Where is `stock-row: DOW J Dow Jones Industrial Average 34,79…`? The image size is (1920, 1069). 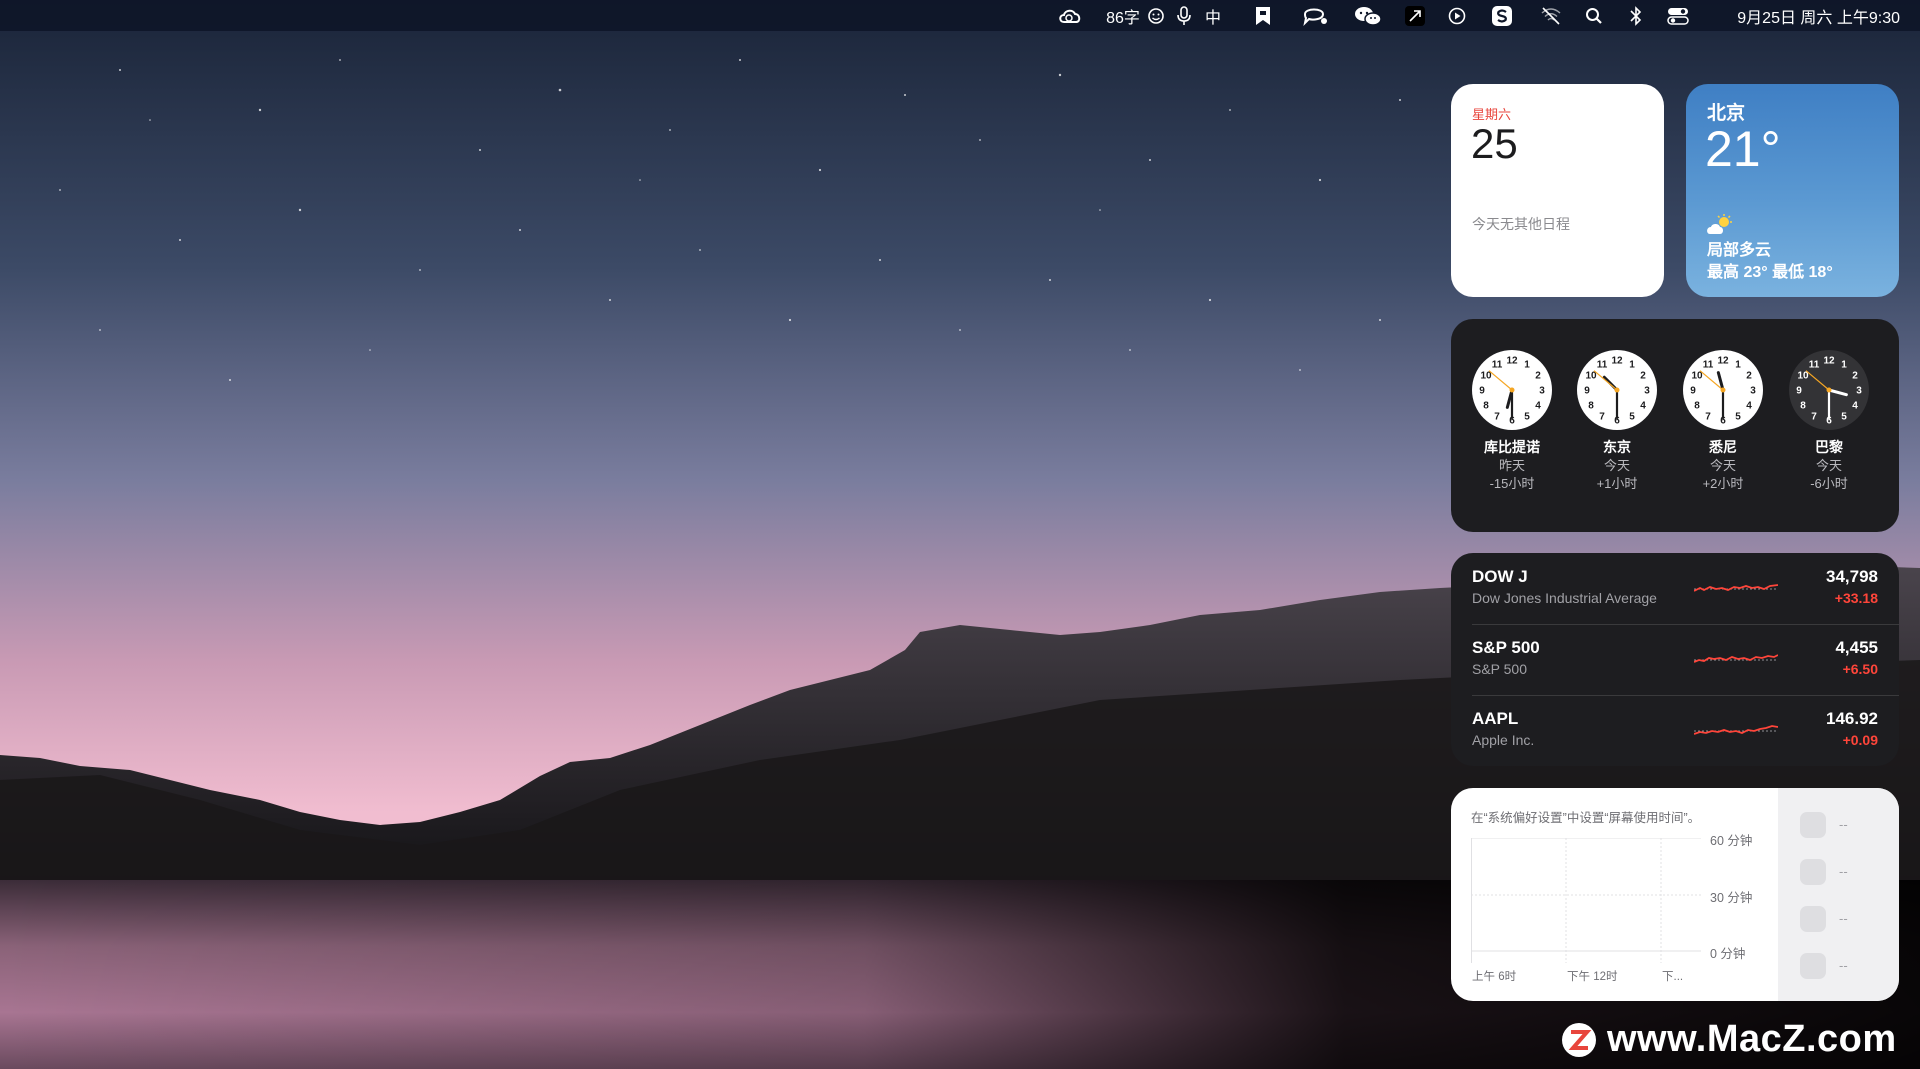 stock-row: DOW J Dow Jones Industrial Average 34,79… is located at coordinates (1675, 588).